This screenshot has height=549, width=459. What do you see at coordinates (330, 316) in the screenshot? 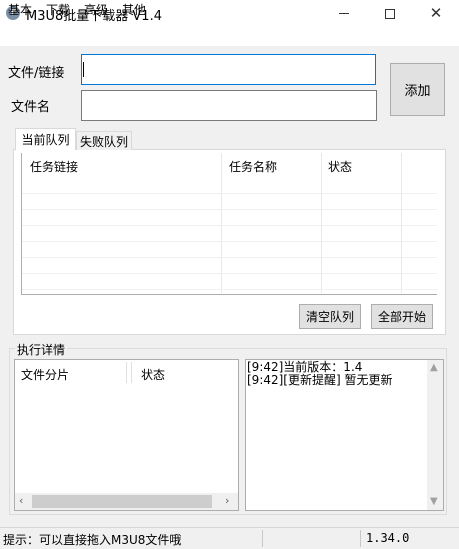
I see `clear-queue-button: 清空队列` at bounding box center [330, 316].